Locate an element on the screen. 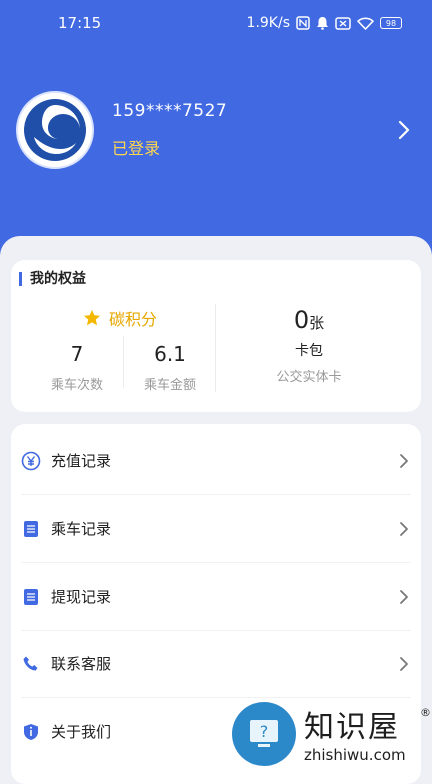 The image size is (432, 784). battery-icon: 98 is located at coordinates (391, 23).